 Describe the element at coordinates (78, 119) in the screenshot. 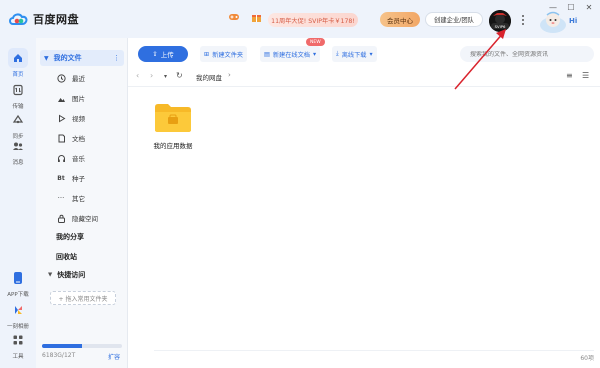

I see `sidebar-item-label: 视频` at that location.